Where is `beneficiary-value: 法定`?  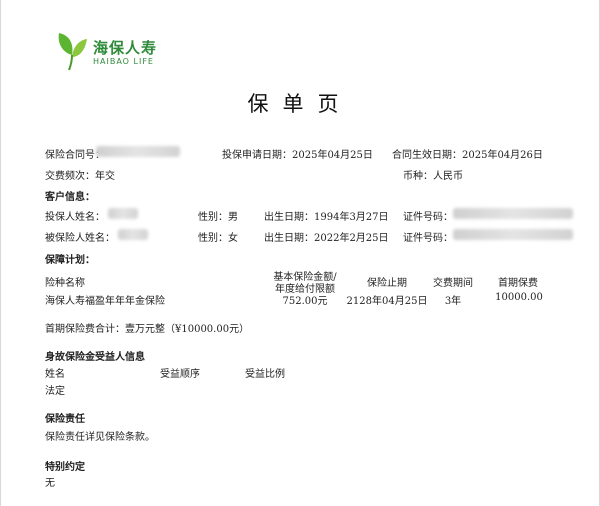 beneficiary-value: 法定 is located at coordinates (55, 391).